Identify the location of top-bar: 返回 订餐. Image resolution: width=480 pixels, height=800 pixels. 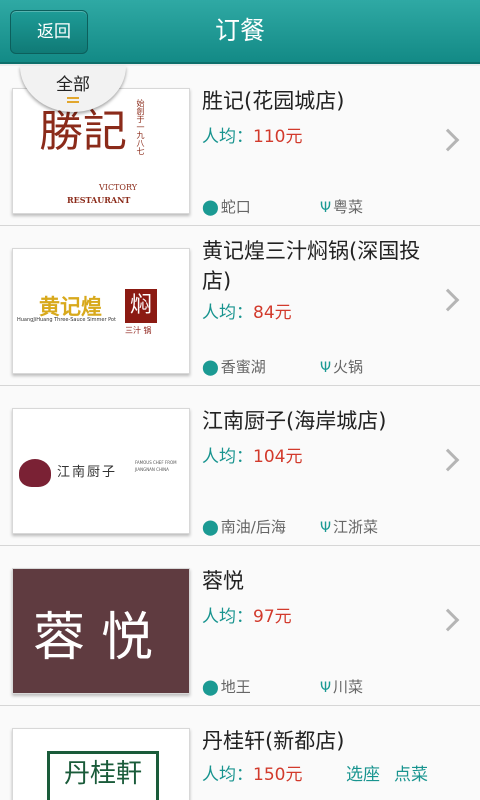
(240, 32).